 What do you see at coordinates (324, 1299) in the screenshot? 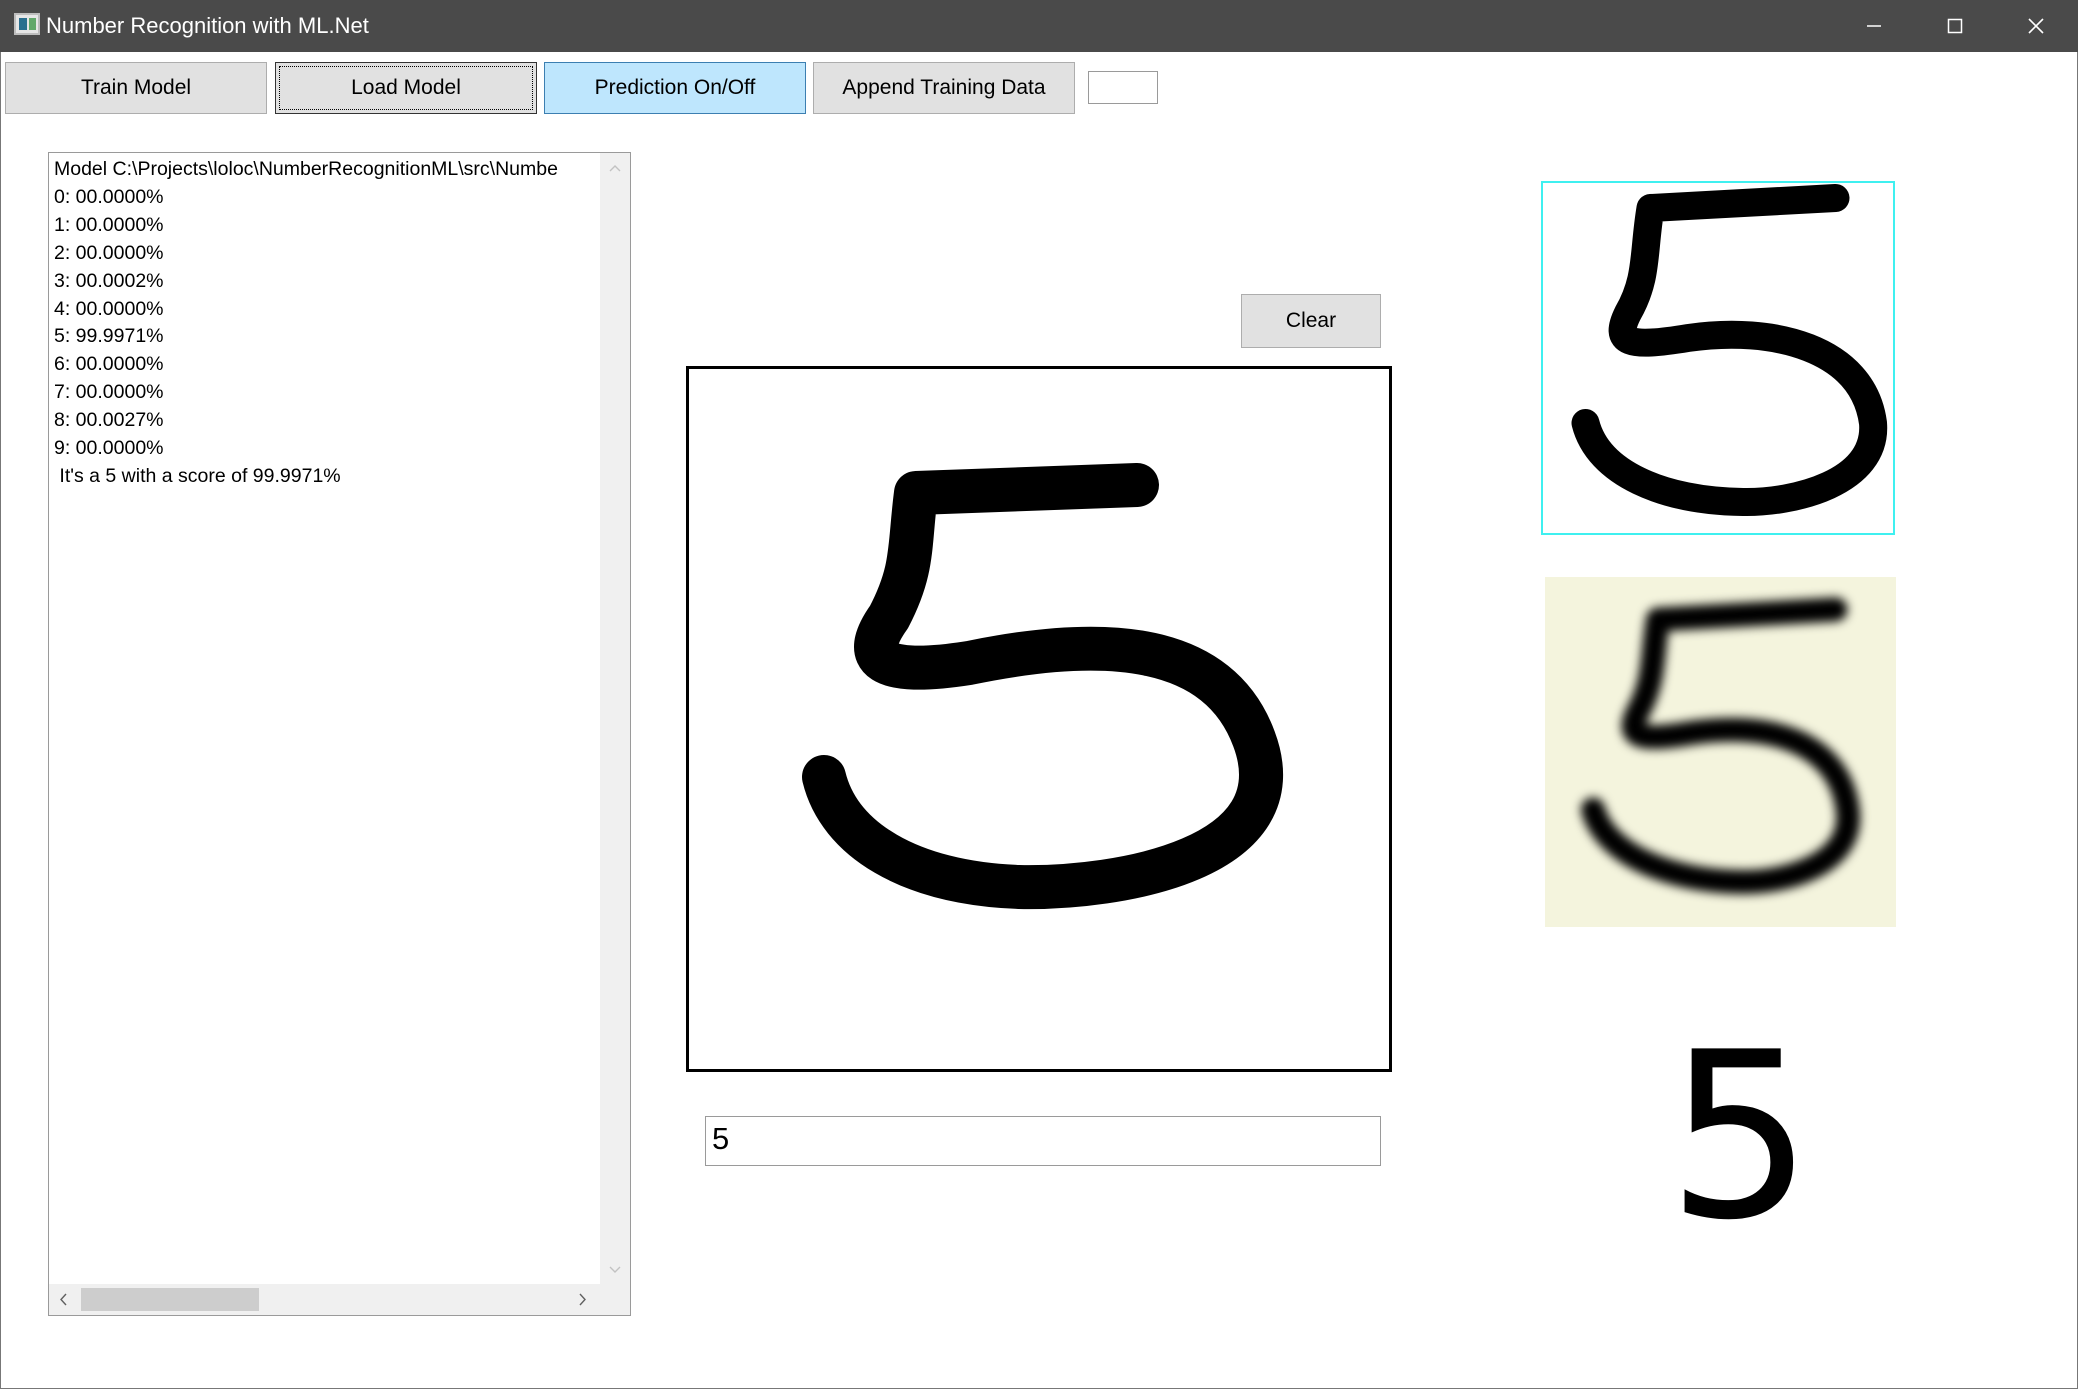
I see `horizontal-scrollbar` at bounding box center [324, 1299].